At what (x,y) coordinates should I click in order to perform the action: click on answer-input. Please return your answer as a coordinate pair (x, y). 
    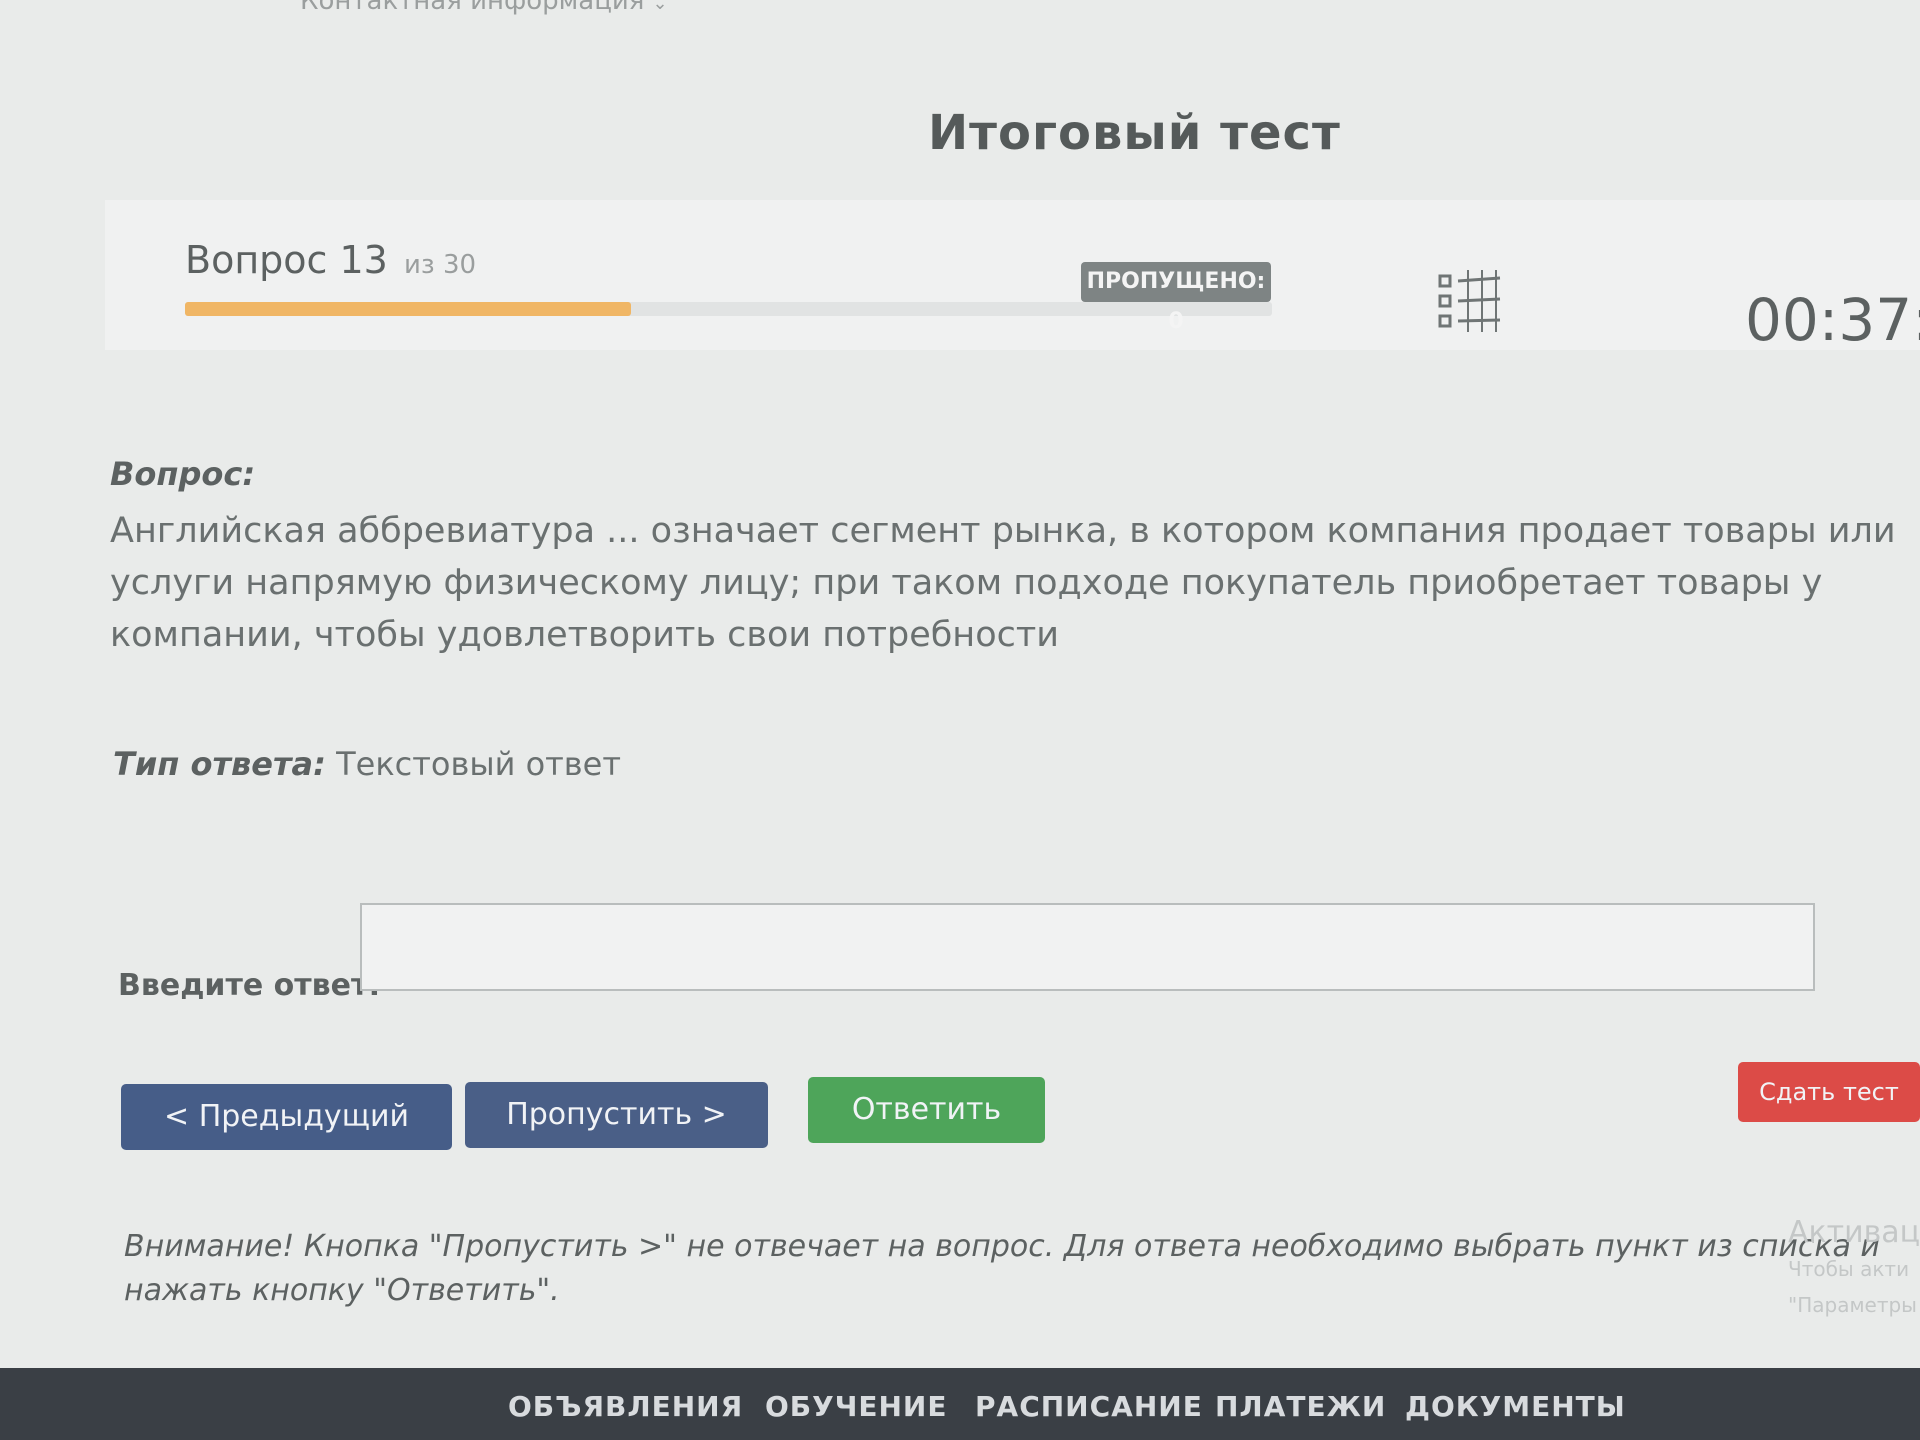
    Looking at the image, I should click on (1087, 947).